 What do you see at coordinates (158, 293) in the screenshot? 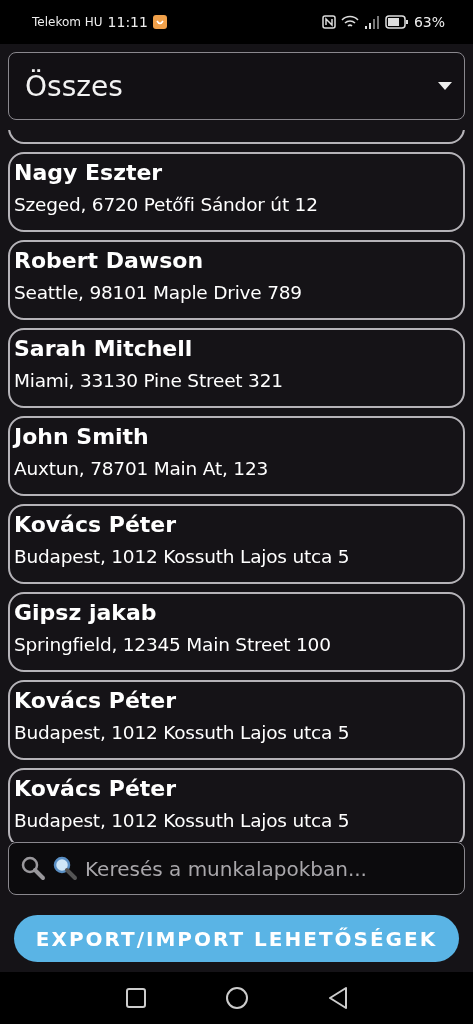
I see `customer-address: Seattle, 98101 Maple Drive 789` at bounding box center [158, 293].